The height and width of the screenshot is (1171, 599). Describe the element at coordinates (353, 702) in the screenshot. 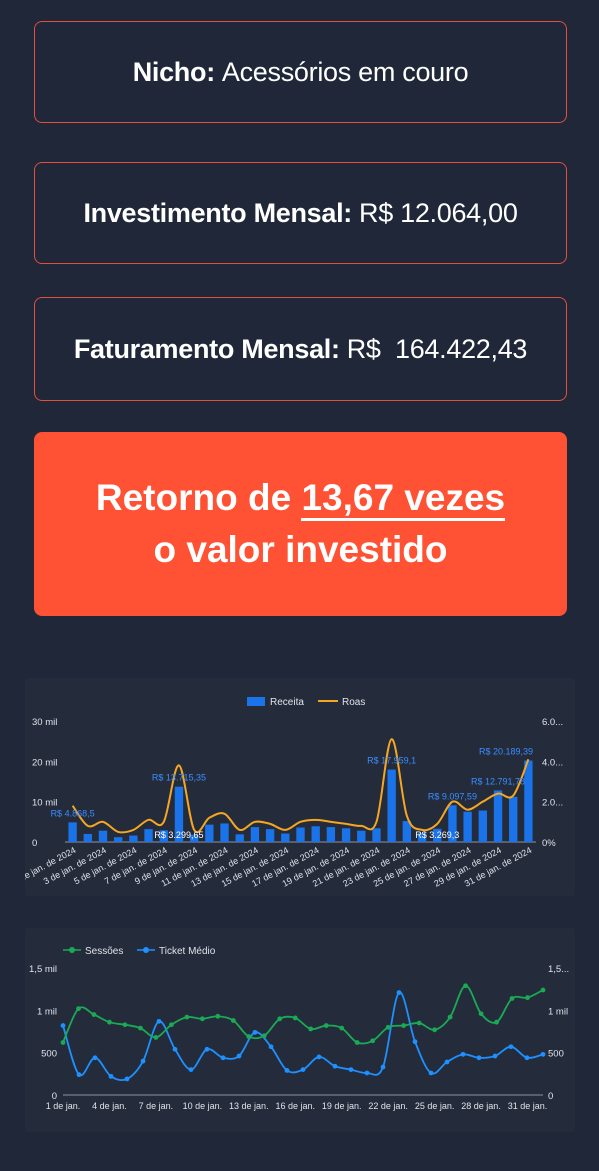

I see `legend-label-roas: Roas` at that location.